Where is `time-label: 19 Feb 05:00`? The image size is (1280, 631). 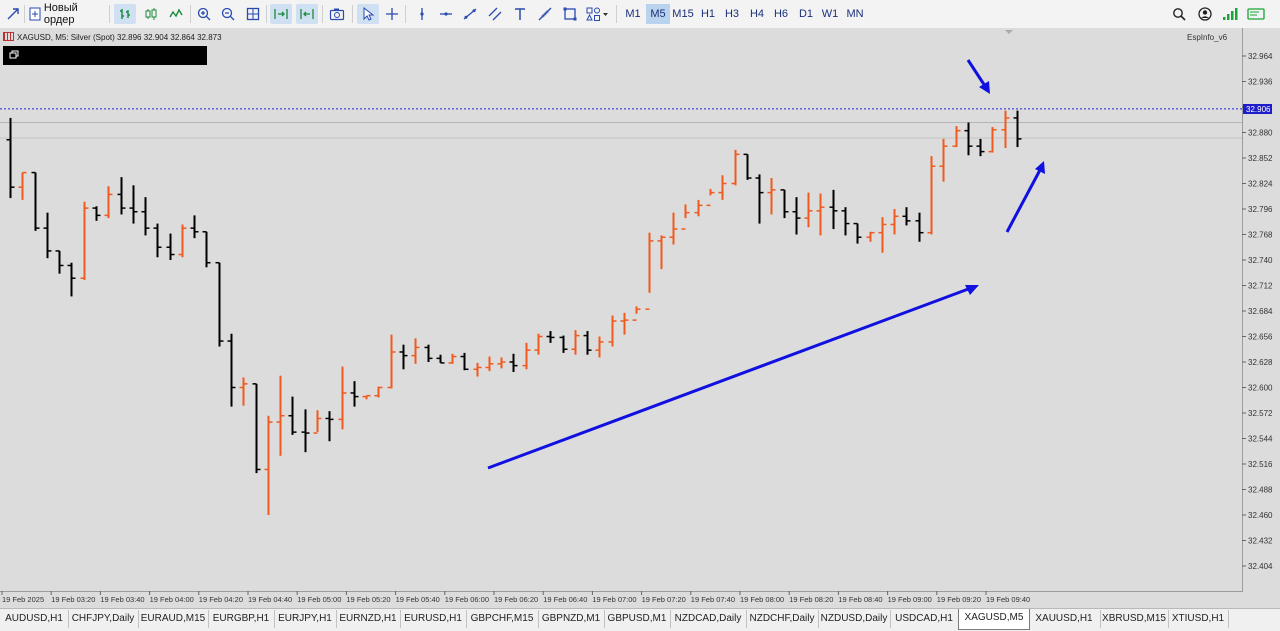 time-label: 19 Feb 05:00 is located at coordinates (319, 599).